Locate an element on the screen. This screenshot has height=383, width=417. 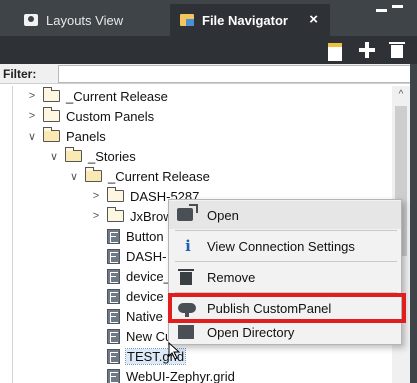
tree-item-stories: ∨ _Stories is located at coordinates (91, 156).